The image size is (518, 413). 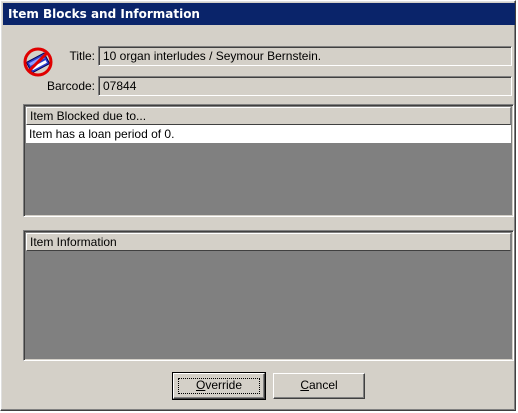 I want to click on override-button: Override, so click(x=219, y=386).